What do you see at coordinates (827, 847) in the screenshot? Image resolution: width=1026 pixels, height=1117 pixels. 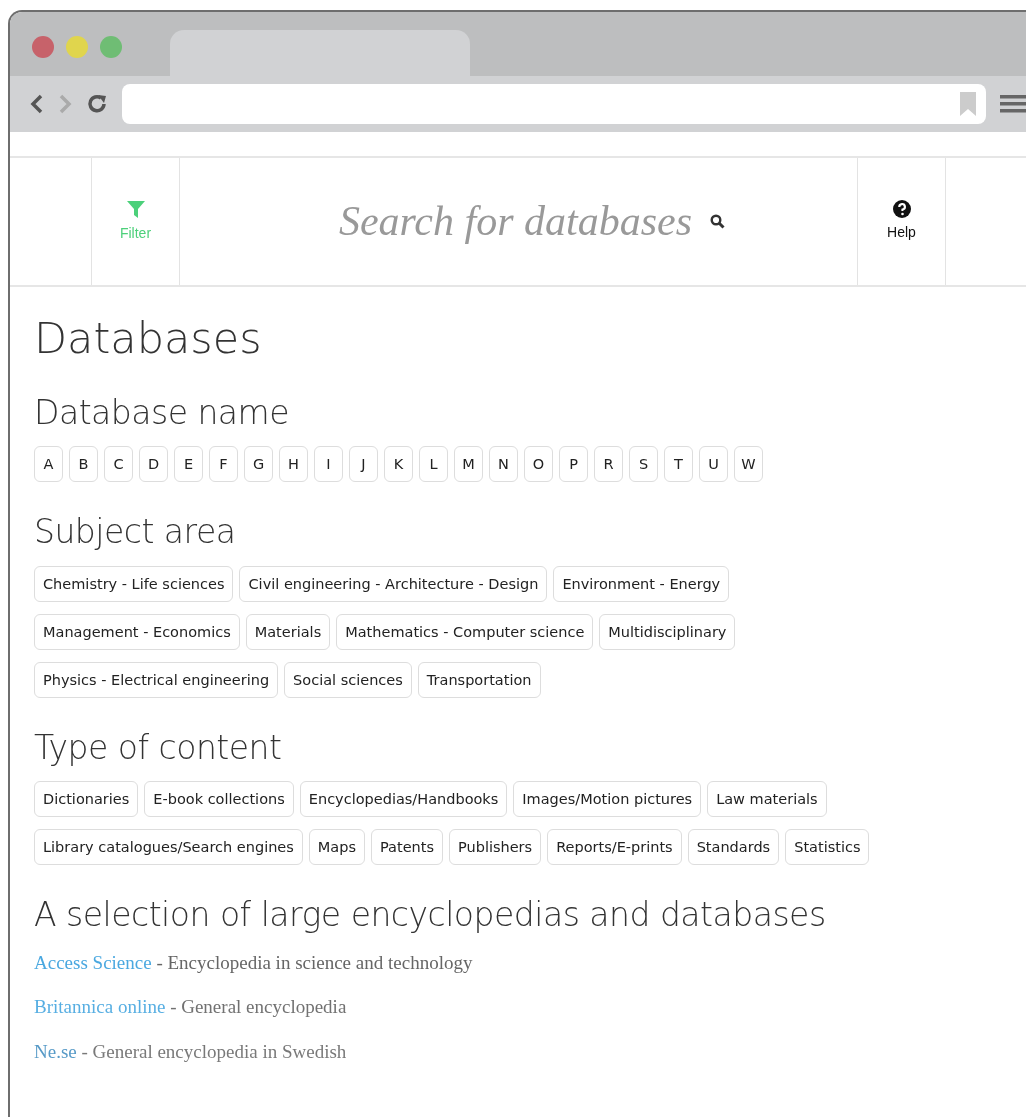 I see `filter-tag-button: Statistics` at bounding box center [827, 847].